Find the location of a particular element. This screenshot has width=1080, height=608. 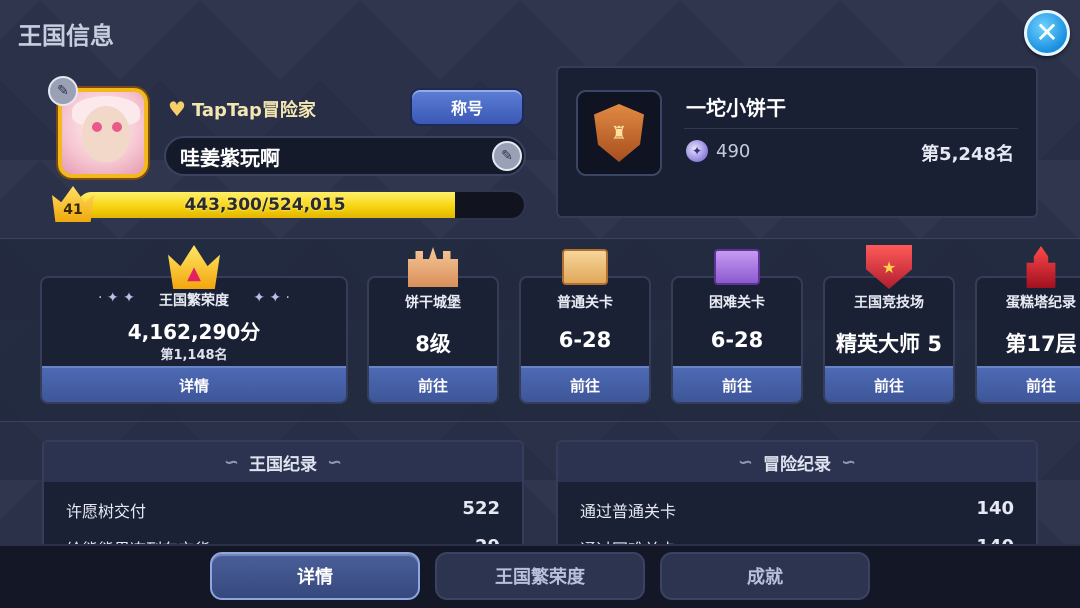

nickname-text: 哇姜紫玩啊 is located at coordinates (230, 157).